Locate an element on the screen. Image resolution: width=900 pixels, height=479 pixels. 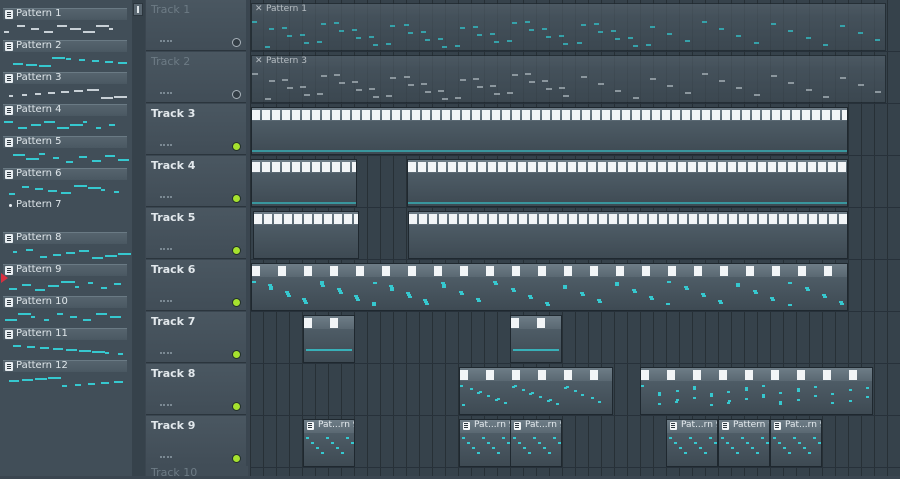
pattern-label-bar: Pattern 3 is located at coordinates (65, 78).